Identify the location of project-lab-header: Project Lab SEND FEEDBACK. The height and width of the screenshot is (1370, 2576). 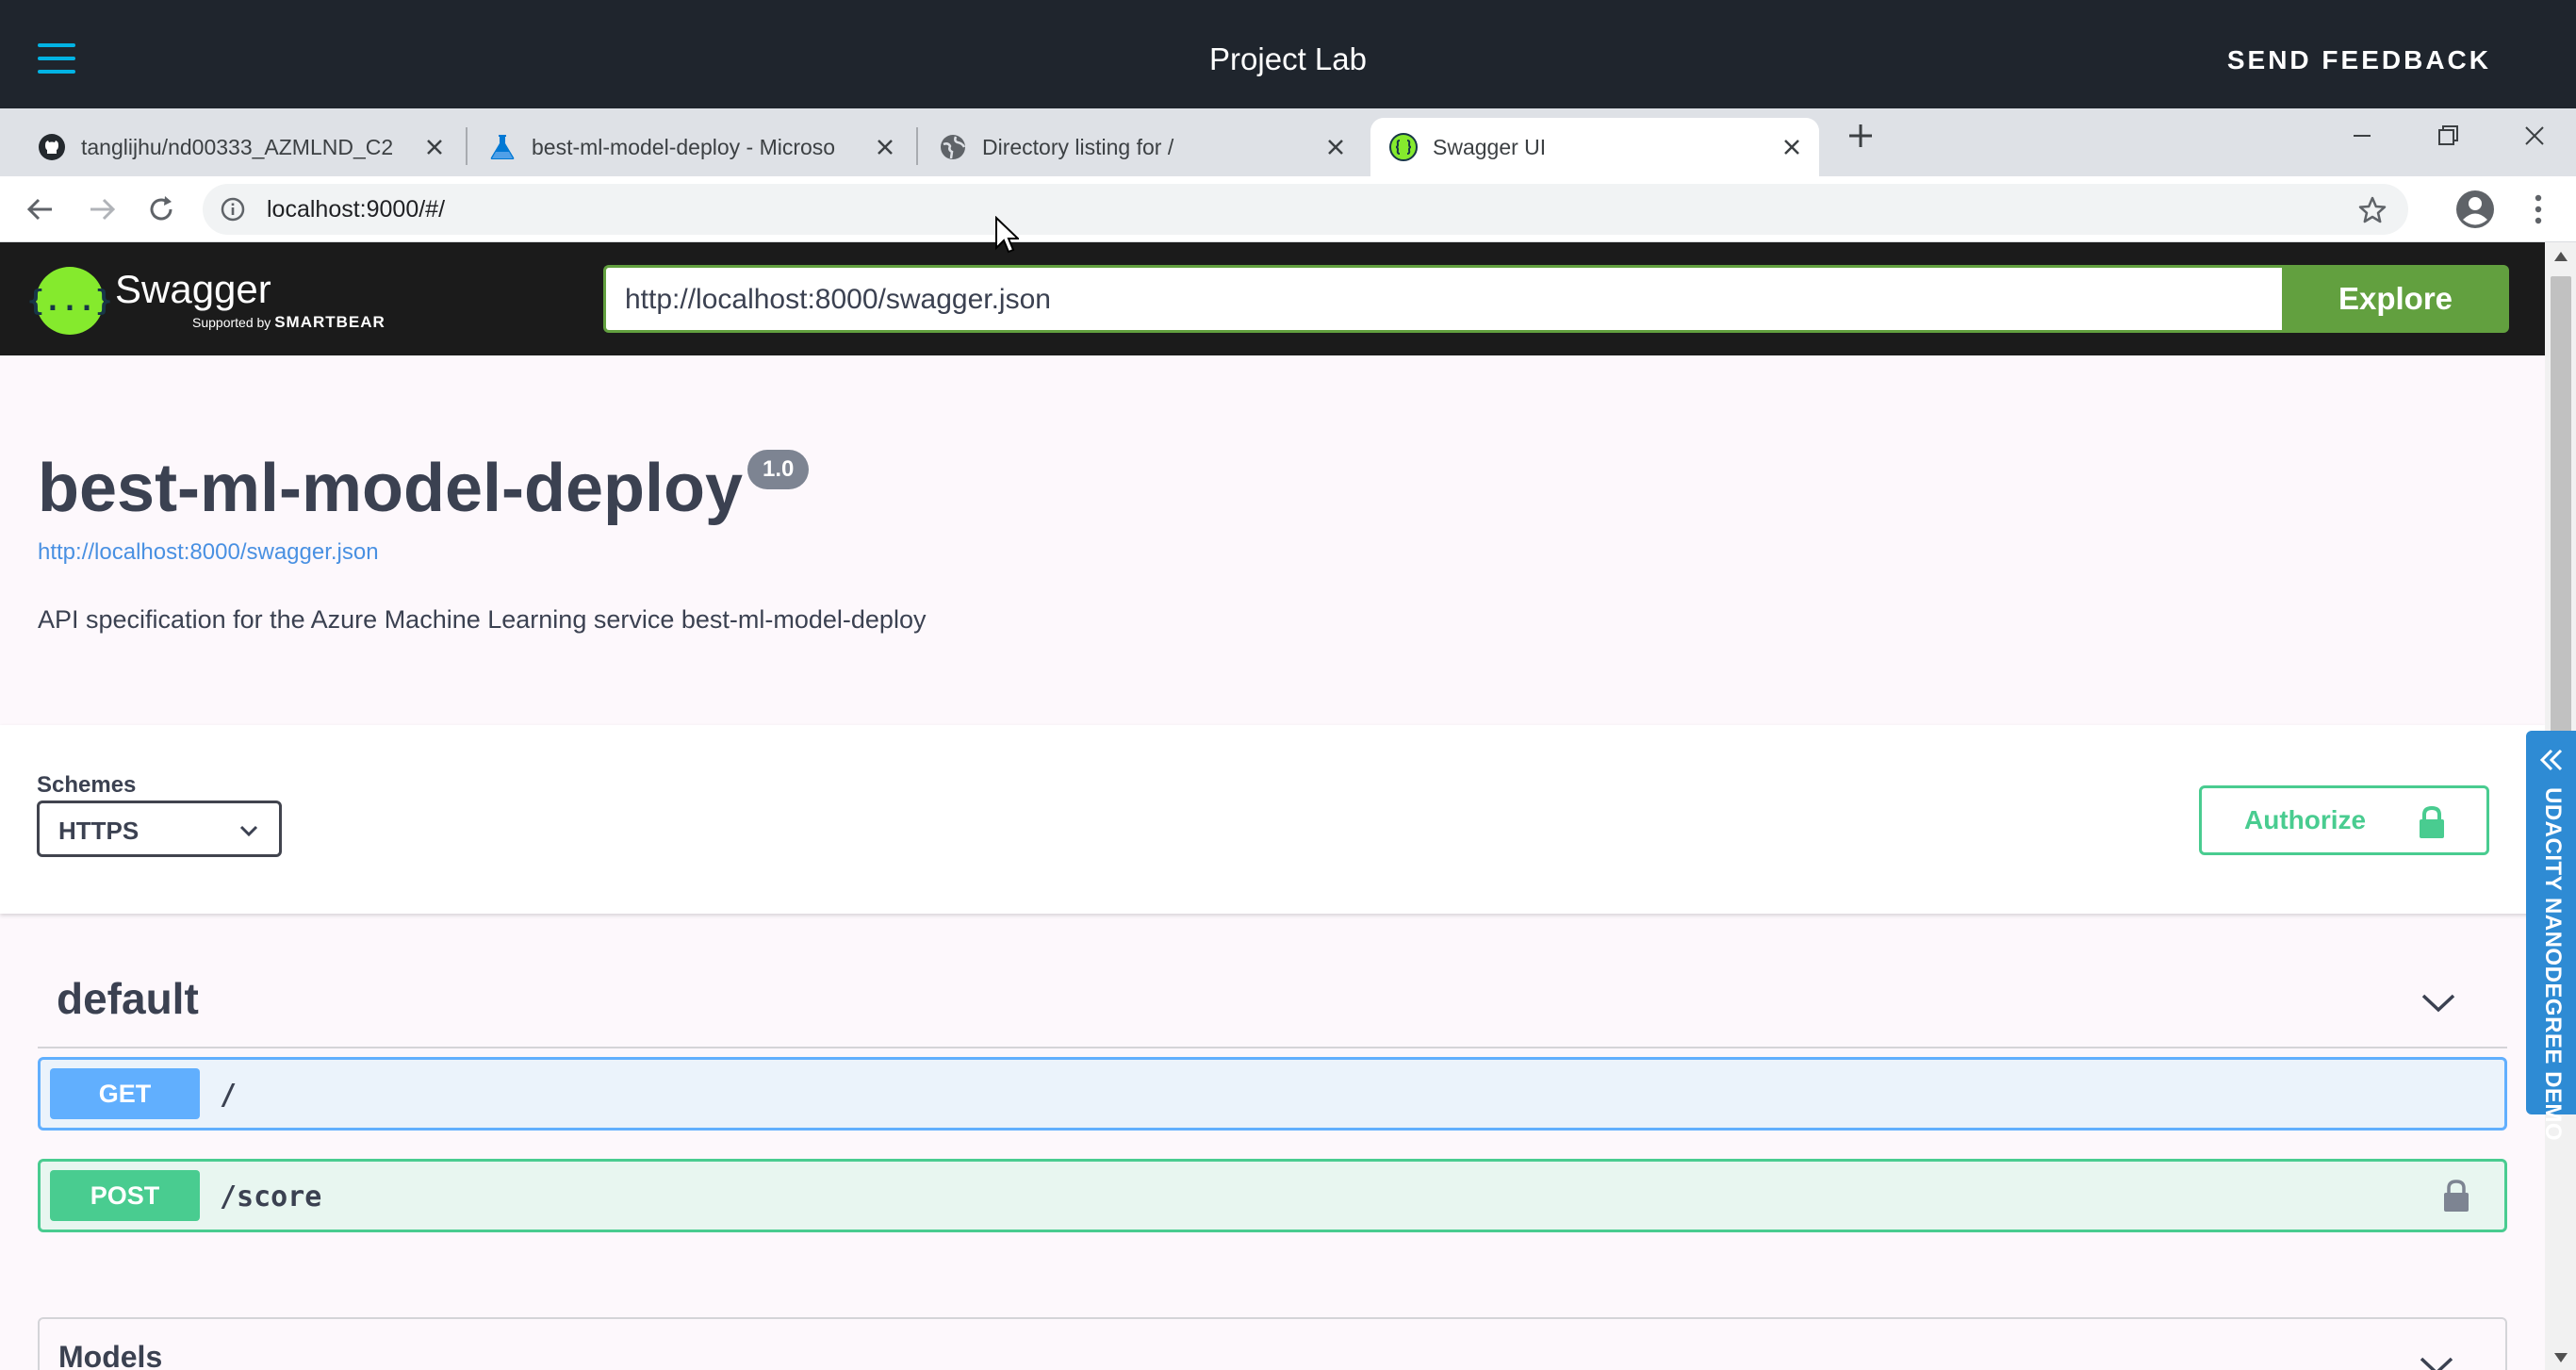
(1288, 54).